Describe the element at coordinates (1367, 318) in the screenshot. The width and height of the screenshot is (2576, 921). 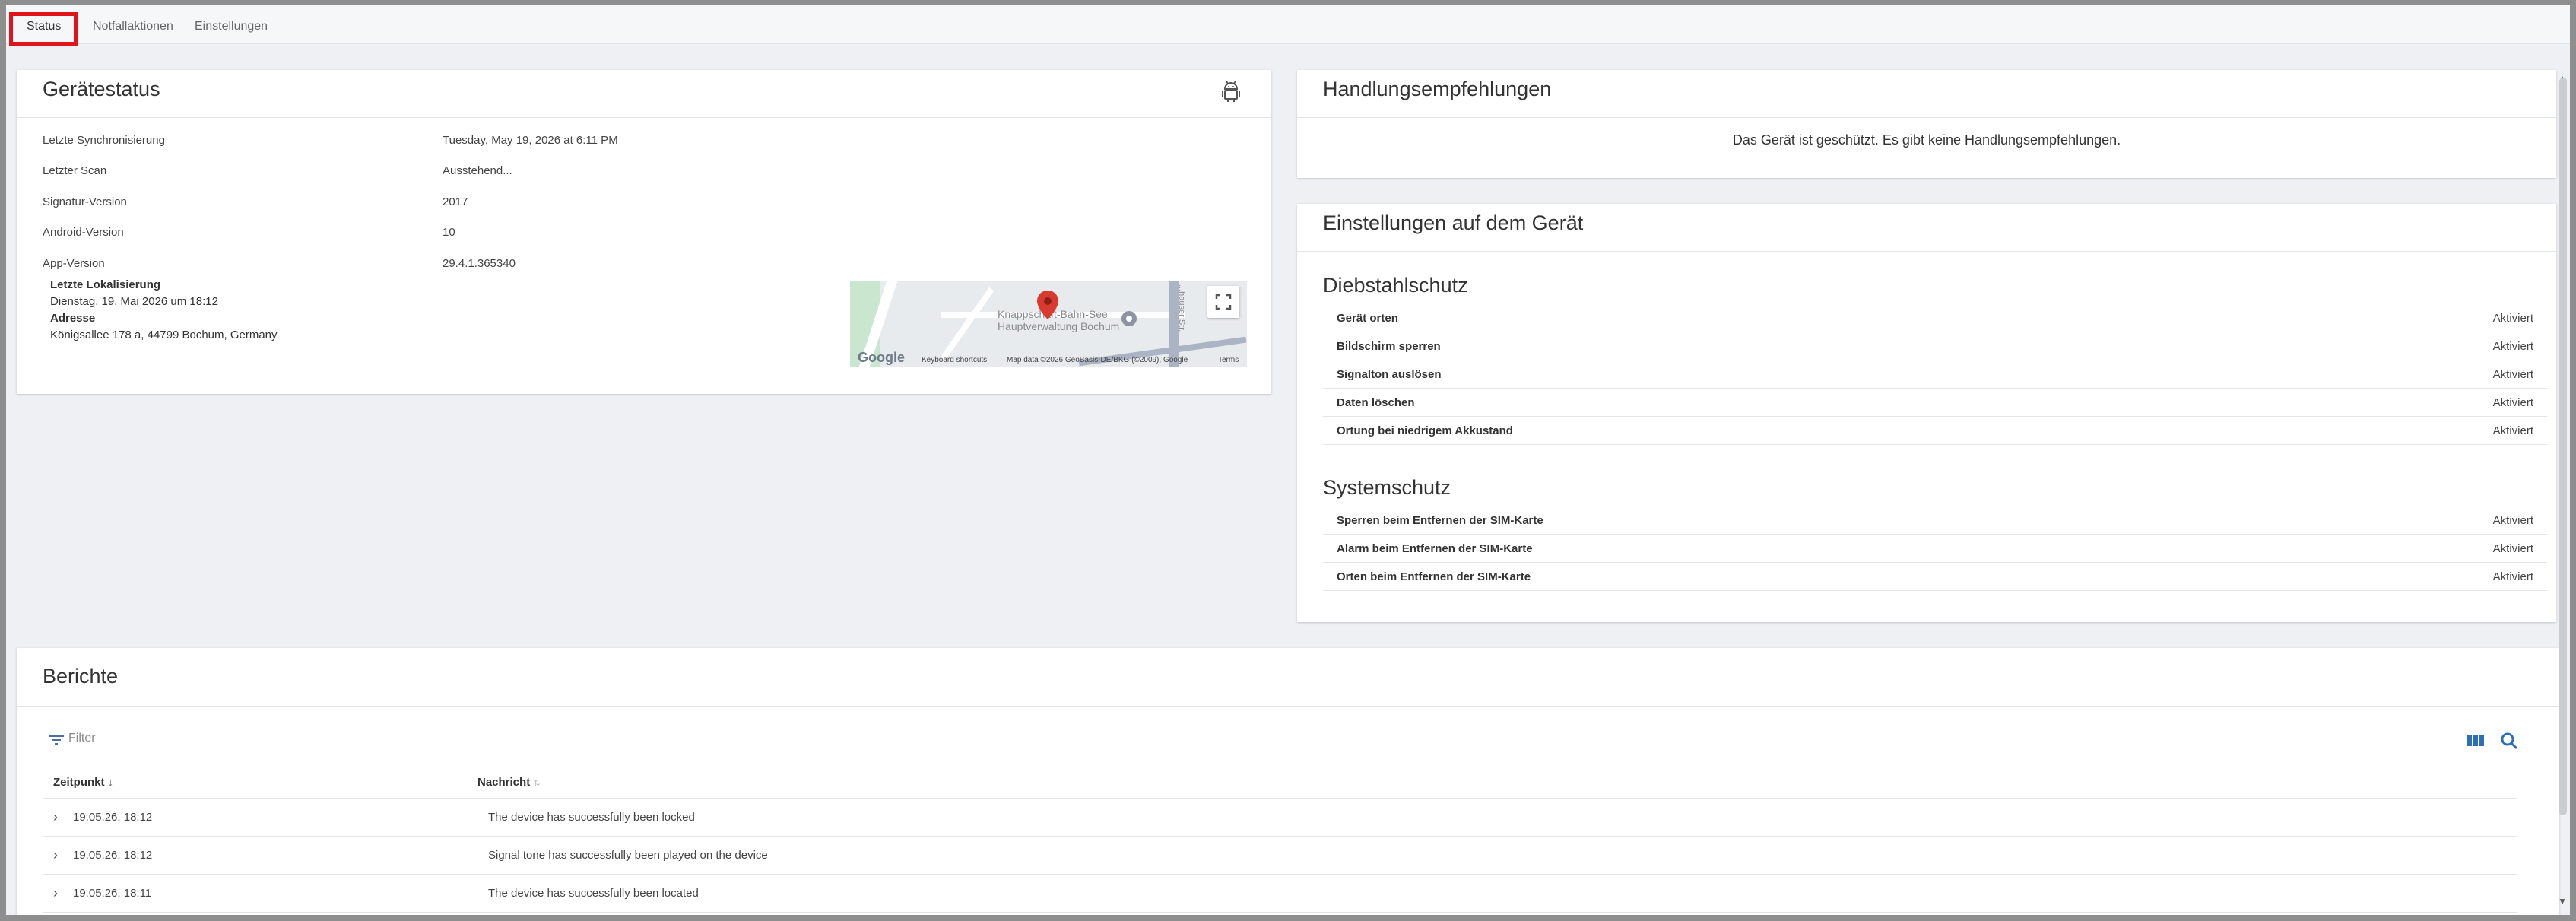
I see `setting-label: Gerät orten` at that location.